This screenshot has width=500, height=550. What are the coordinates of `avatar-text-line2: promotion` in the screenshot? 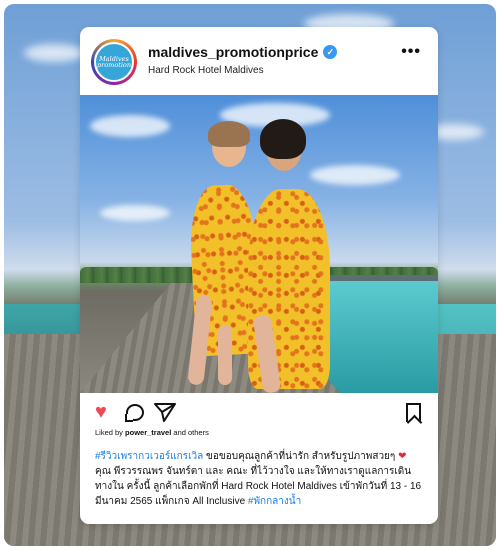 It's located at (114, 65).